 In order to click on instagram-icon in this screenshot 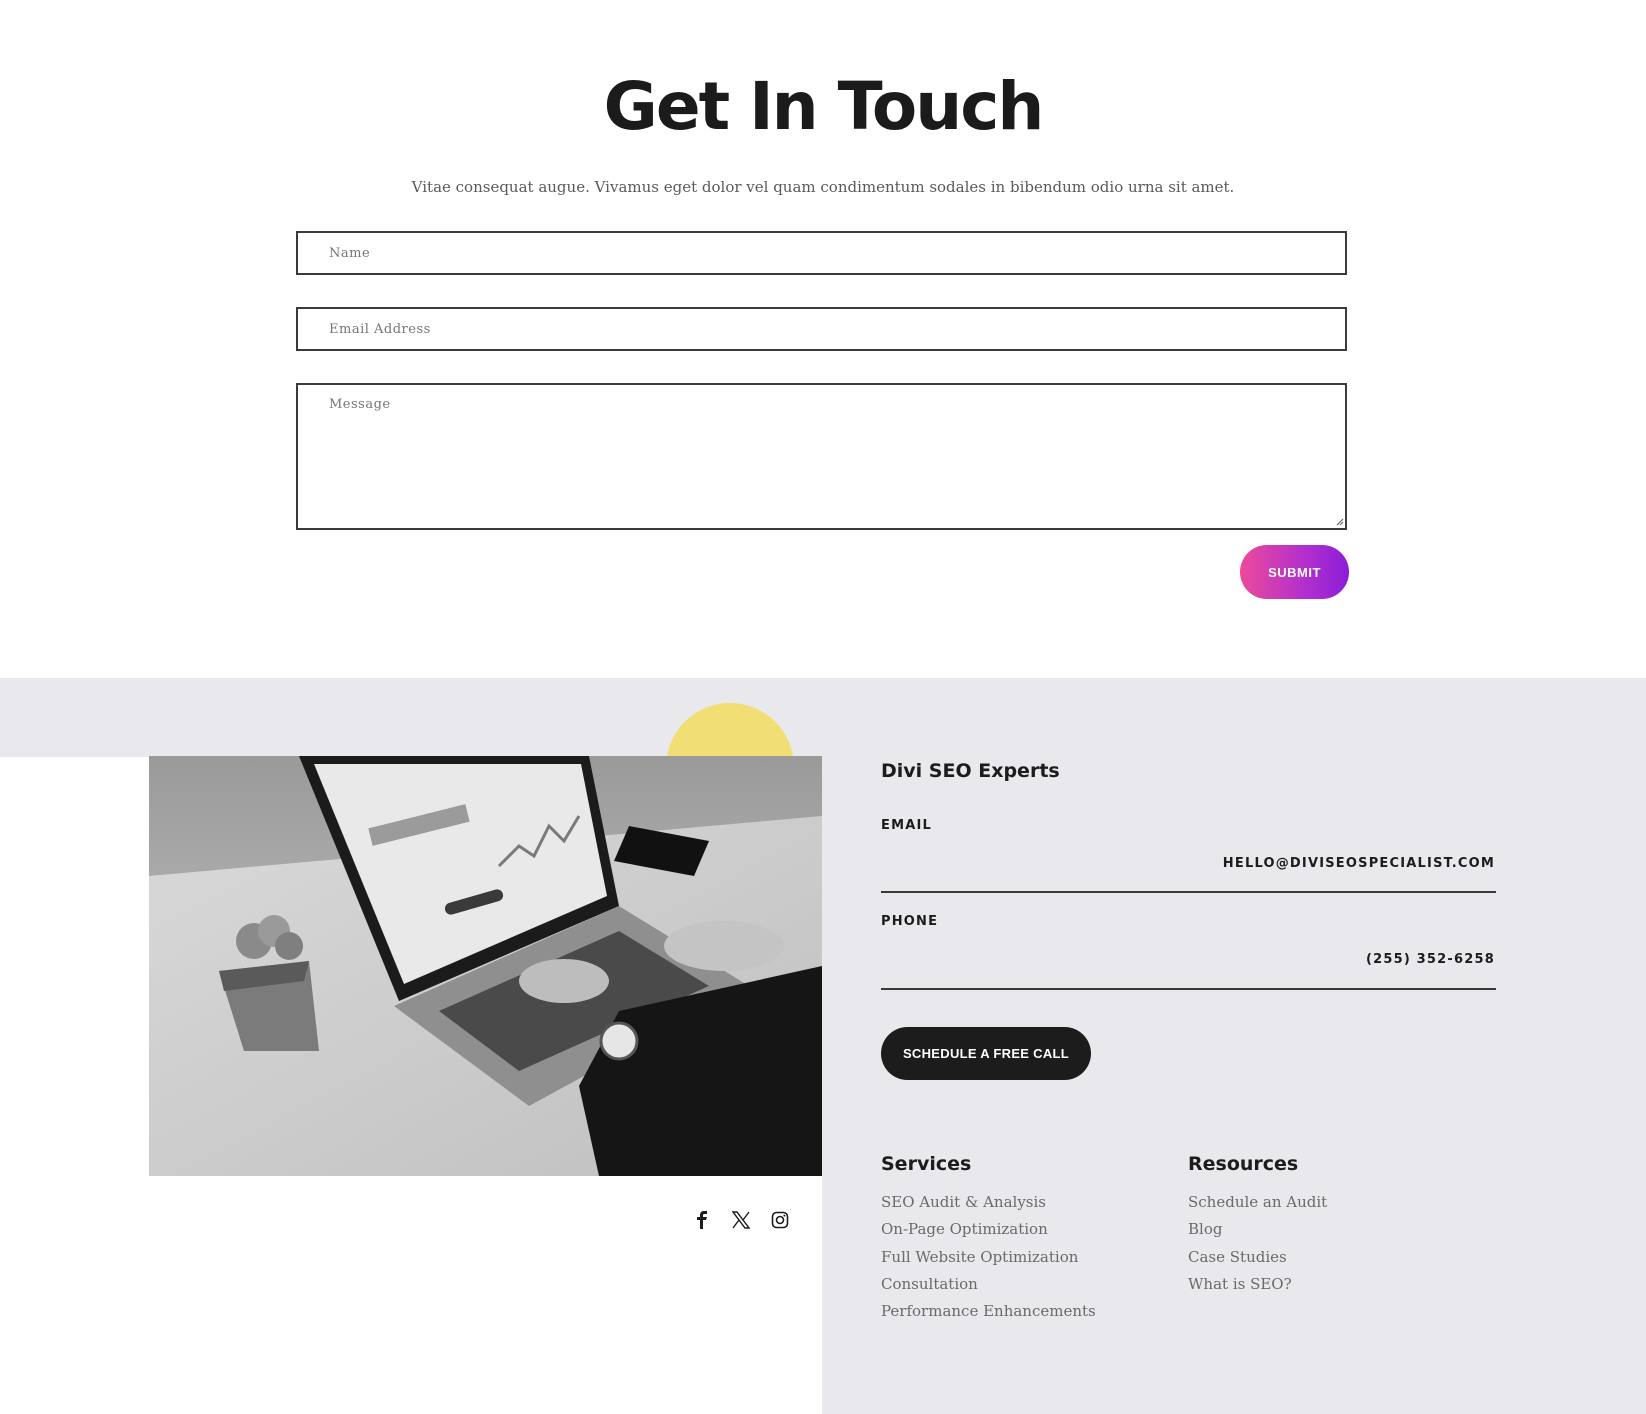, I will do `click(780, 1220)`.